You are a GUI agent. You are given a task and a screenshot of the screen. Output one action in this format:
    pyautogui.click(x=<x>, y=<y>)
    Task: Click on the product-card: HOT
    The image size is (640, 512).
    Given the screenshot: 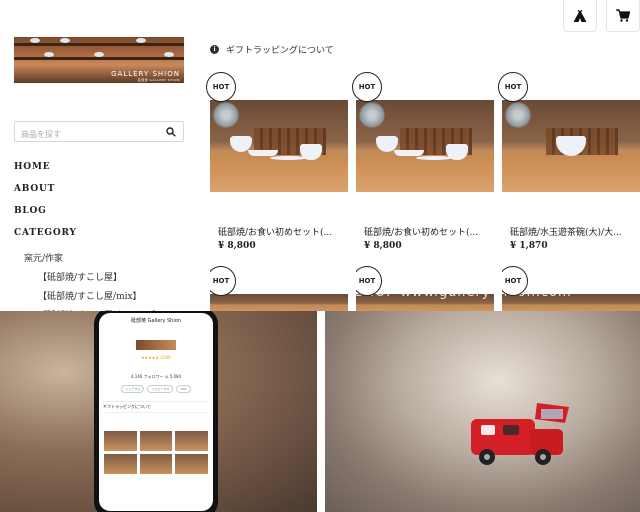 What is the action you would take?
    pyautogui.click(x=279, y=288)
    